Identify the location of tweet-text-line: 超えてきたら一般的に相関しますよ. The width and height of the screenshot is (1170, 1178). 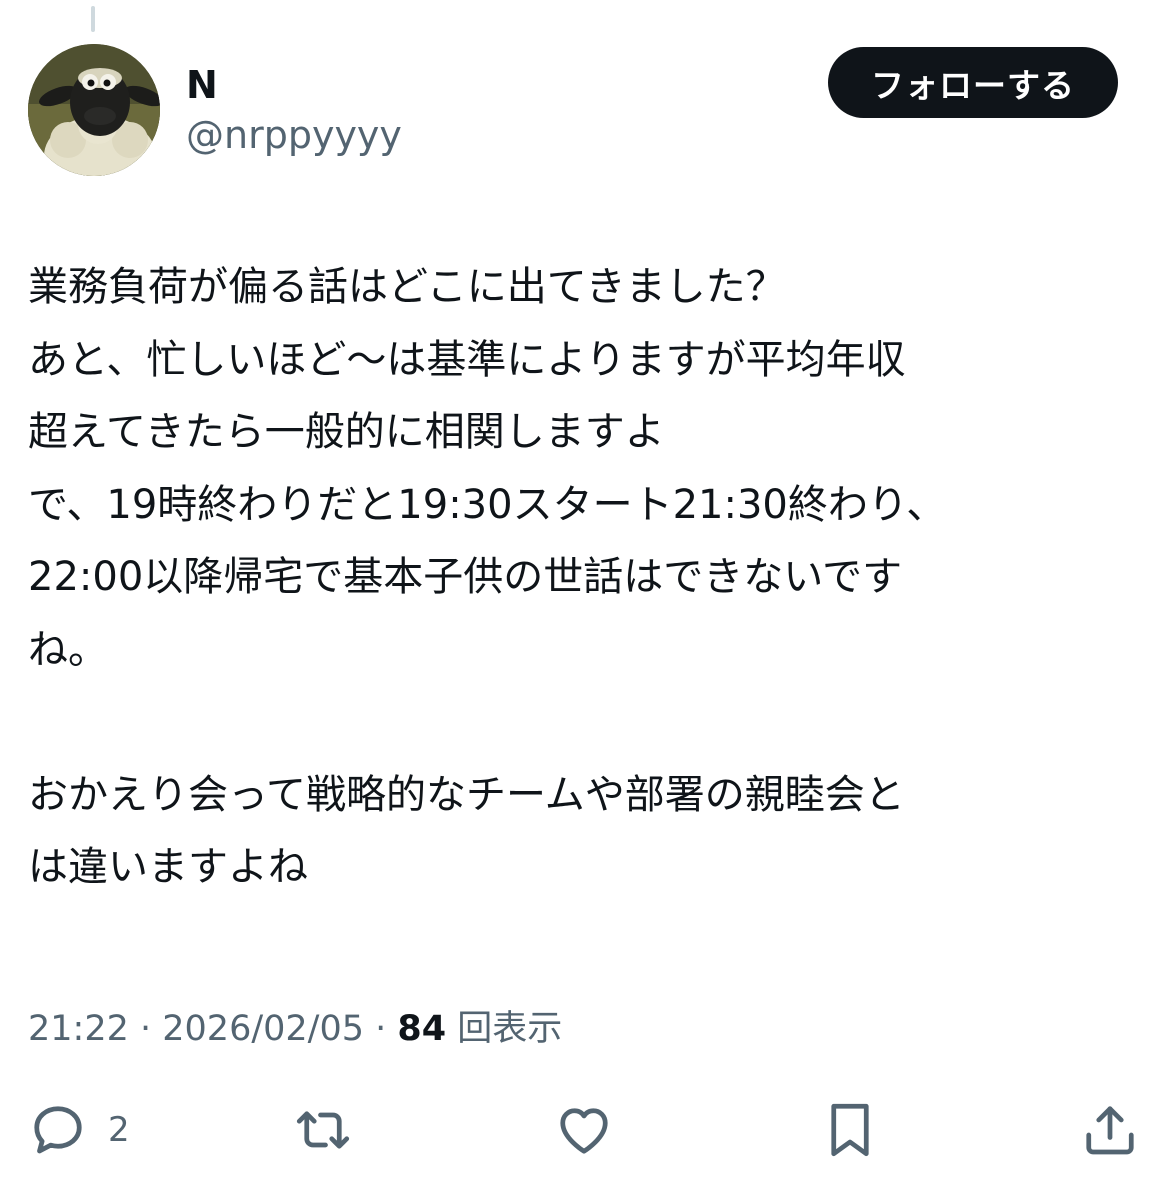
(346, 432).